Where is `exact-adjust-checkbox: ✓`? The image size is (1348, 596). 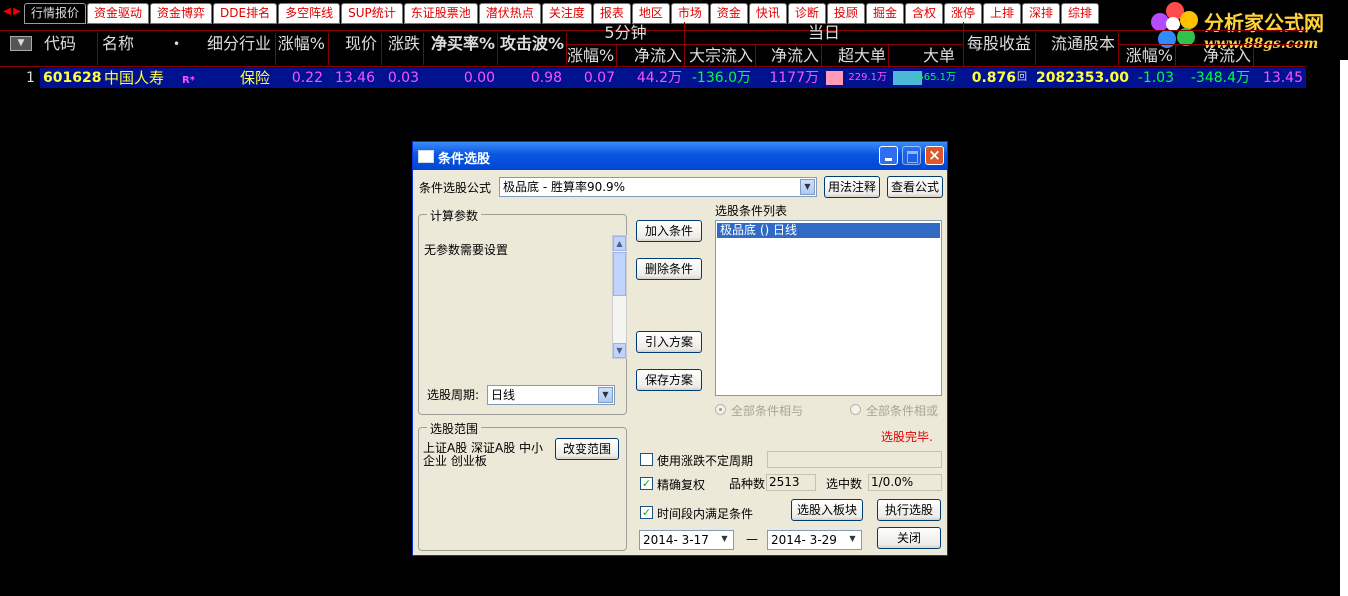
exact-adjust-checkbox: ✓ is located at coordinates (646, 483).